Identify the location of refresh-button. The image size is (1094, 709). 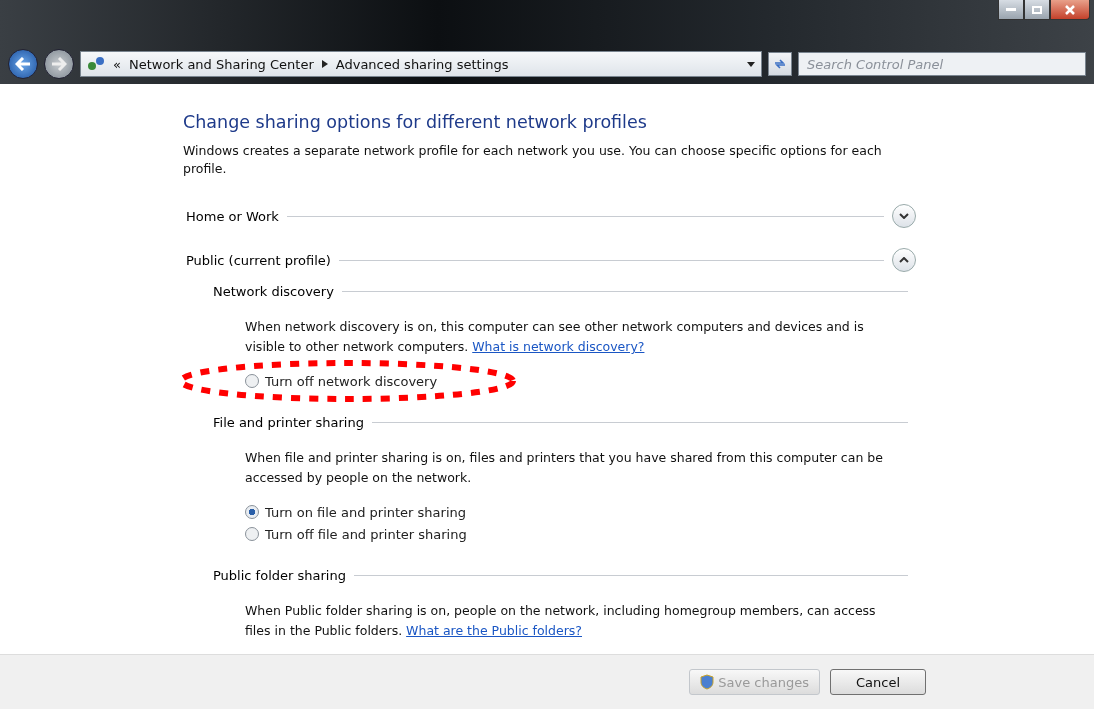
(780, 64).